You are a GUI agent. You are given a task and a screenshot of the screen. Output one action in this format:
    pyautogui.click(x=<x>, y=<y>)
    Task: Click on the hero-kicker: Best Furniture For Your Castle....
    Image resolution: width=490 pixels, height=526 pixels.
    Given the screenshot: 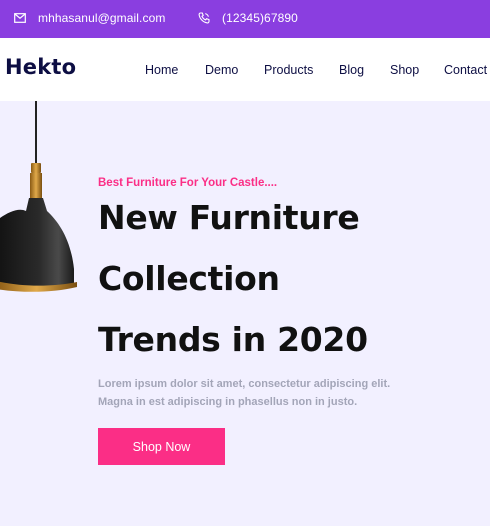 What is the action you would take?
    pyautogui.click(x=188, y=183)
    